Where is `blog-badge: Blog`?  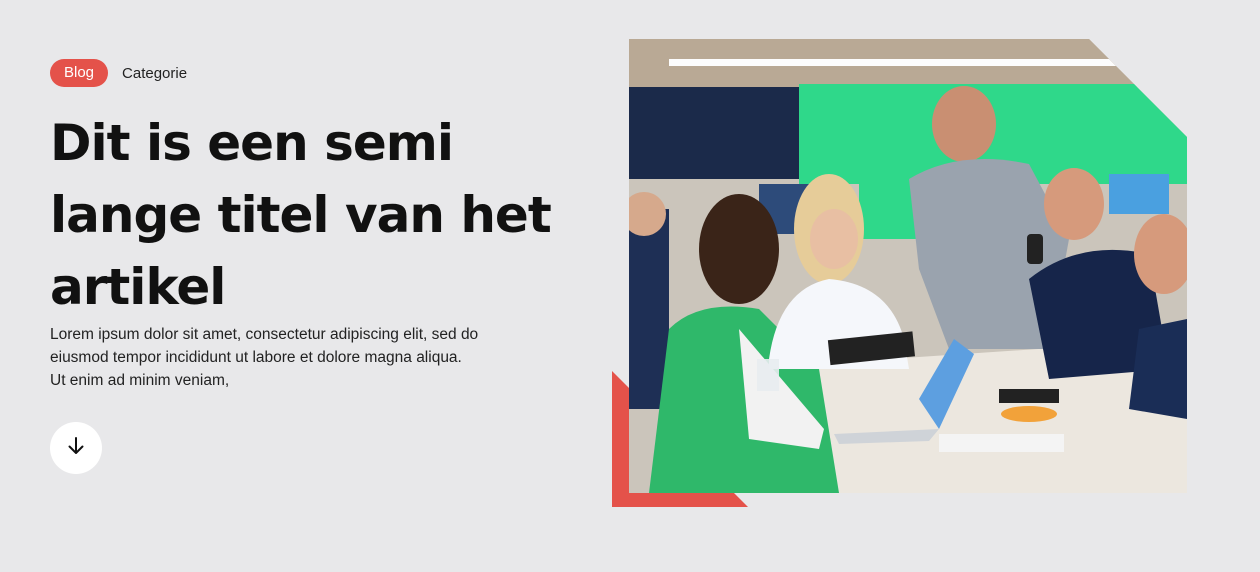 blog-badge: Blog is located at coordinates (79, 73).